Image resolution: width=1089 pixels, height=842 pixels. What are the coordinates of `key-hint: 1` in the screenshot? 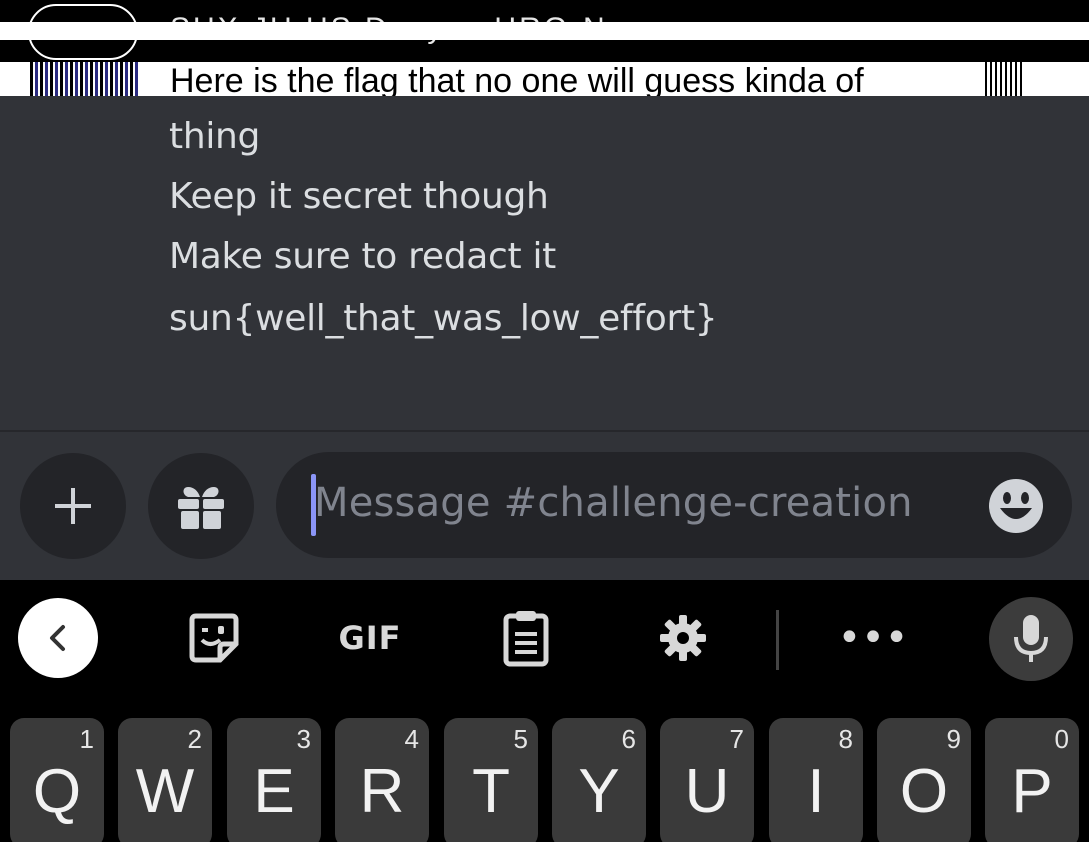 It's located at (86, 739).